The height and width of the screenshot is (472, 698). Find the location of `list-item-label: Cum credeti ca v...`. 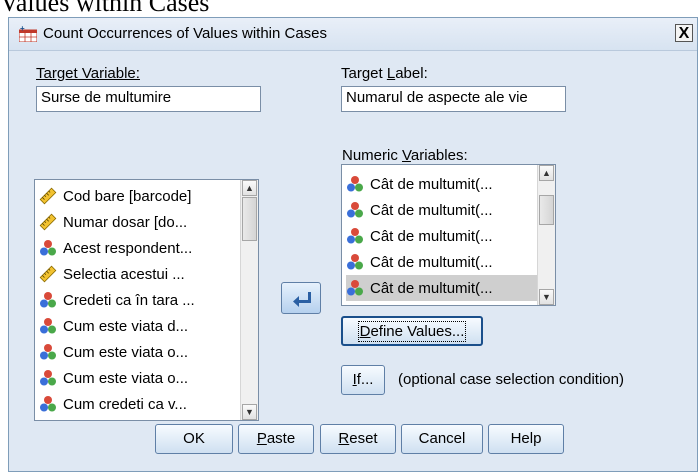

list-item-label: Cum credeti ca v... is located at coordinates (125, 404).